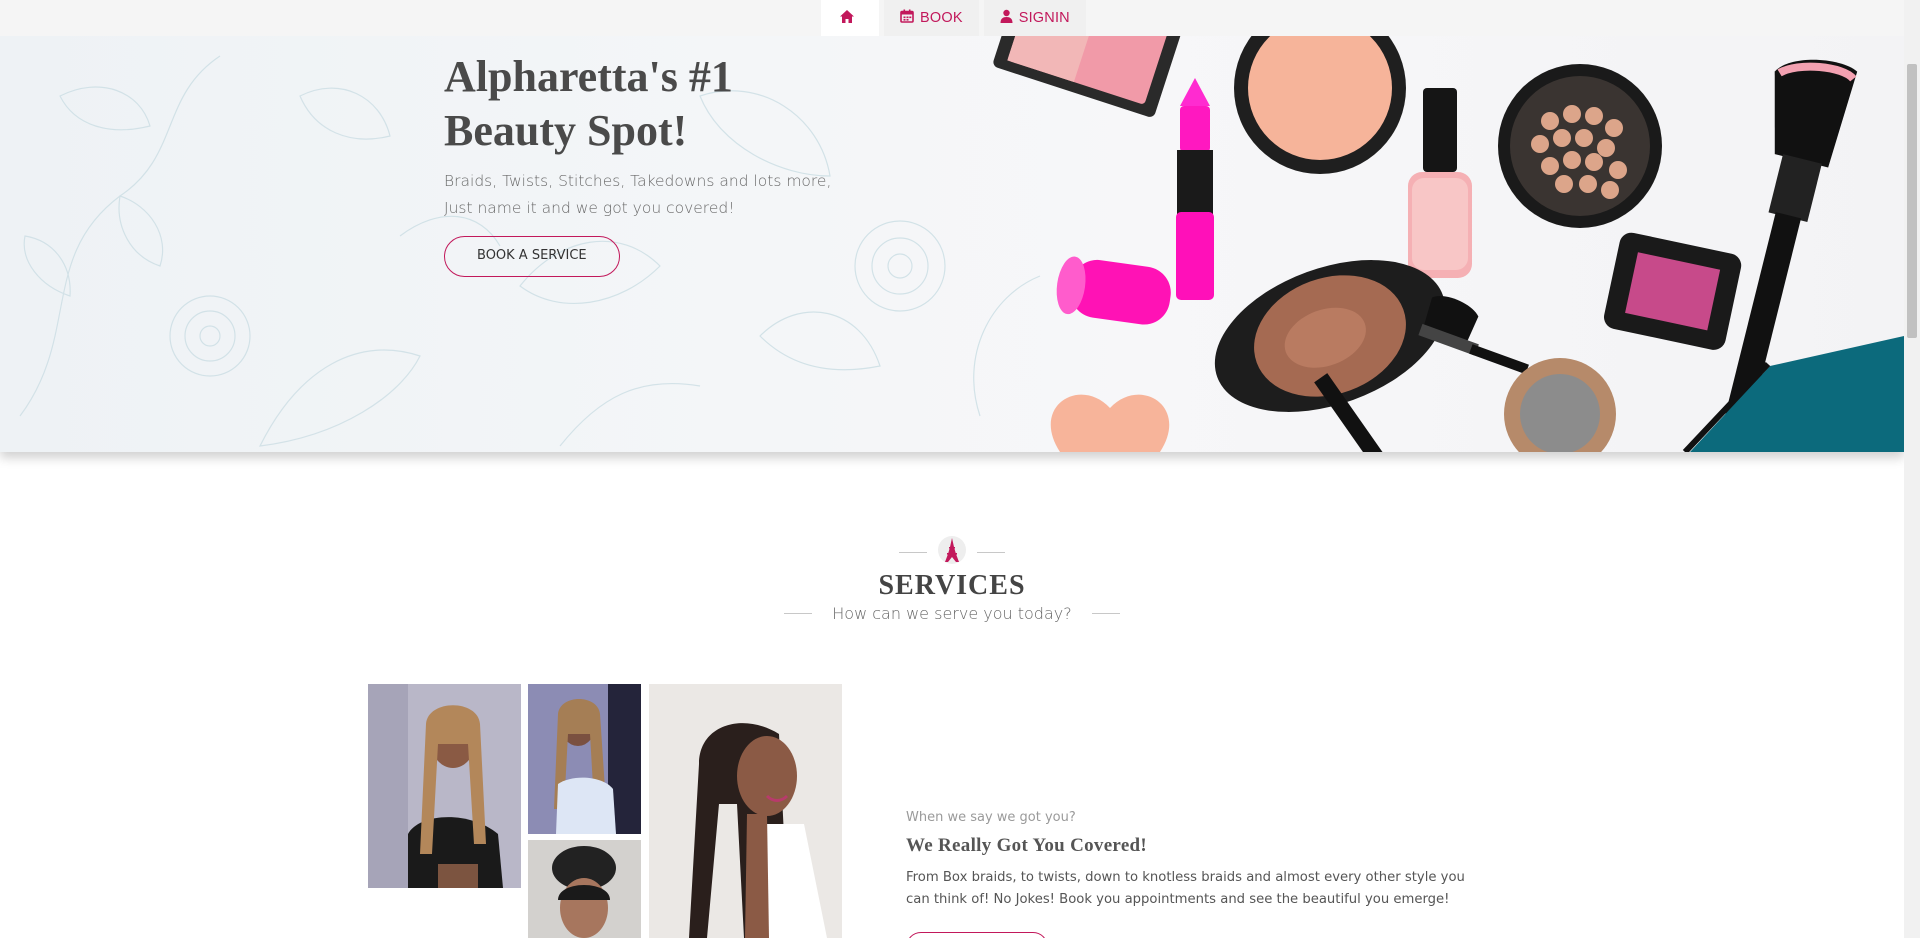  What do you see at coordinates (589, 208) in the screenshot?
I see `hero-subtitle-line2: Just name it and we got you covered!` at bounding box center [589, 208].